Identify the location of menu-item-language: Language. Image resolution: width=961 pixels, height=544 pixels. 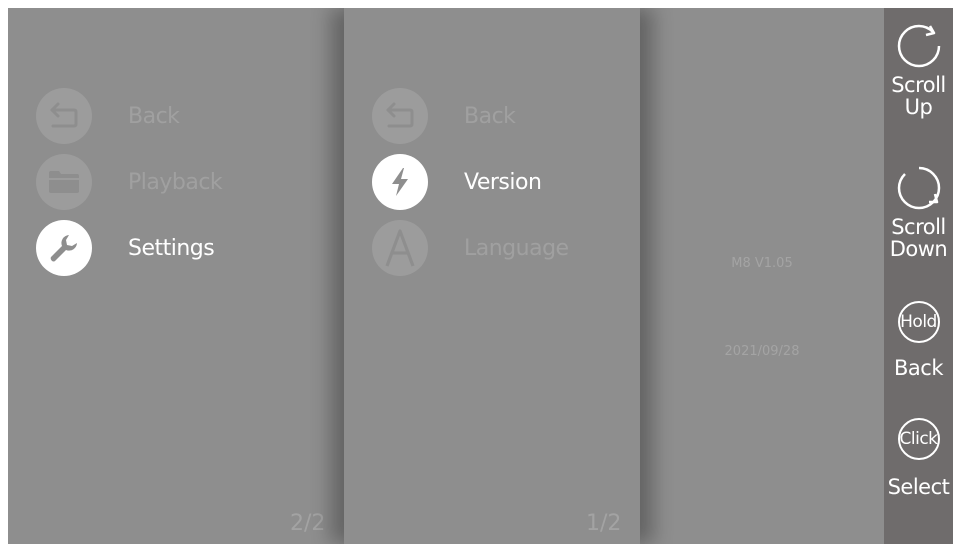
(470, 248).